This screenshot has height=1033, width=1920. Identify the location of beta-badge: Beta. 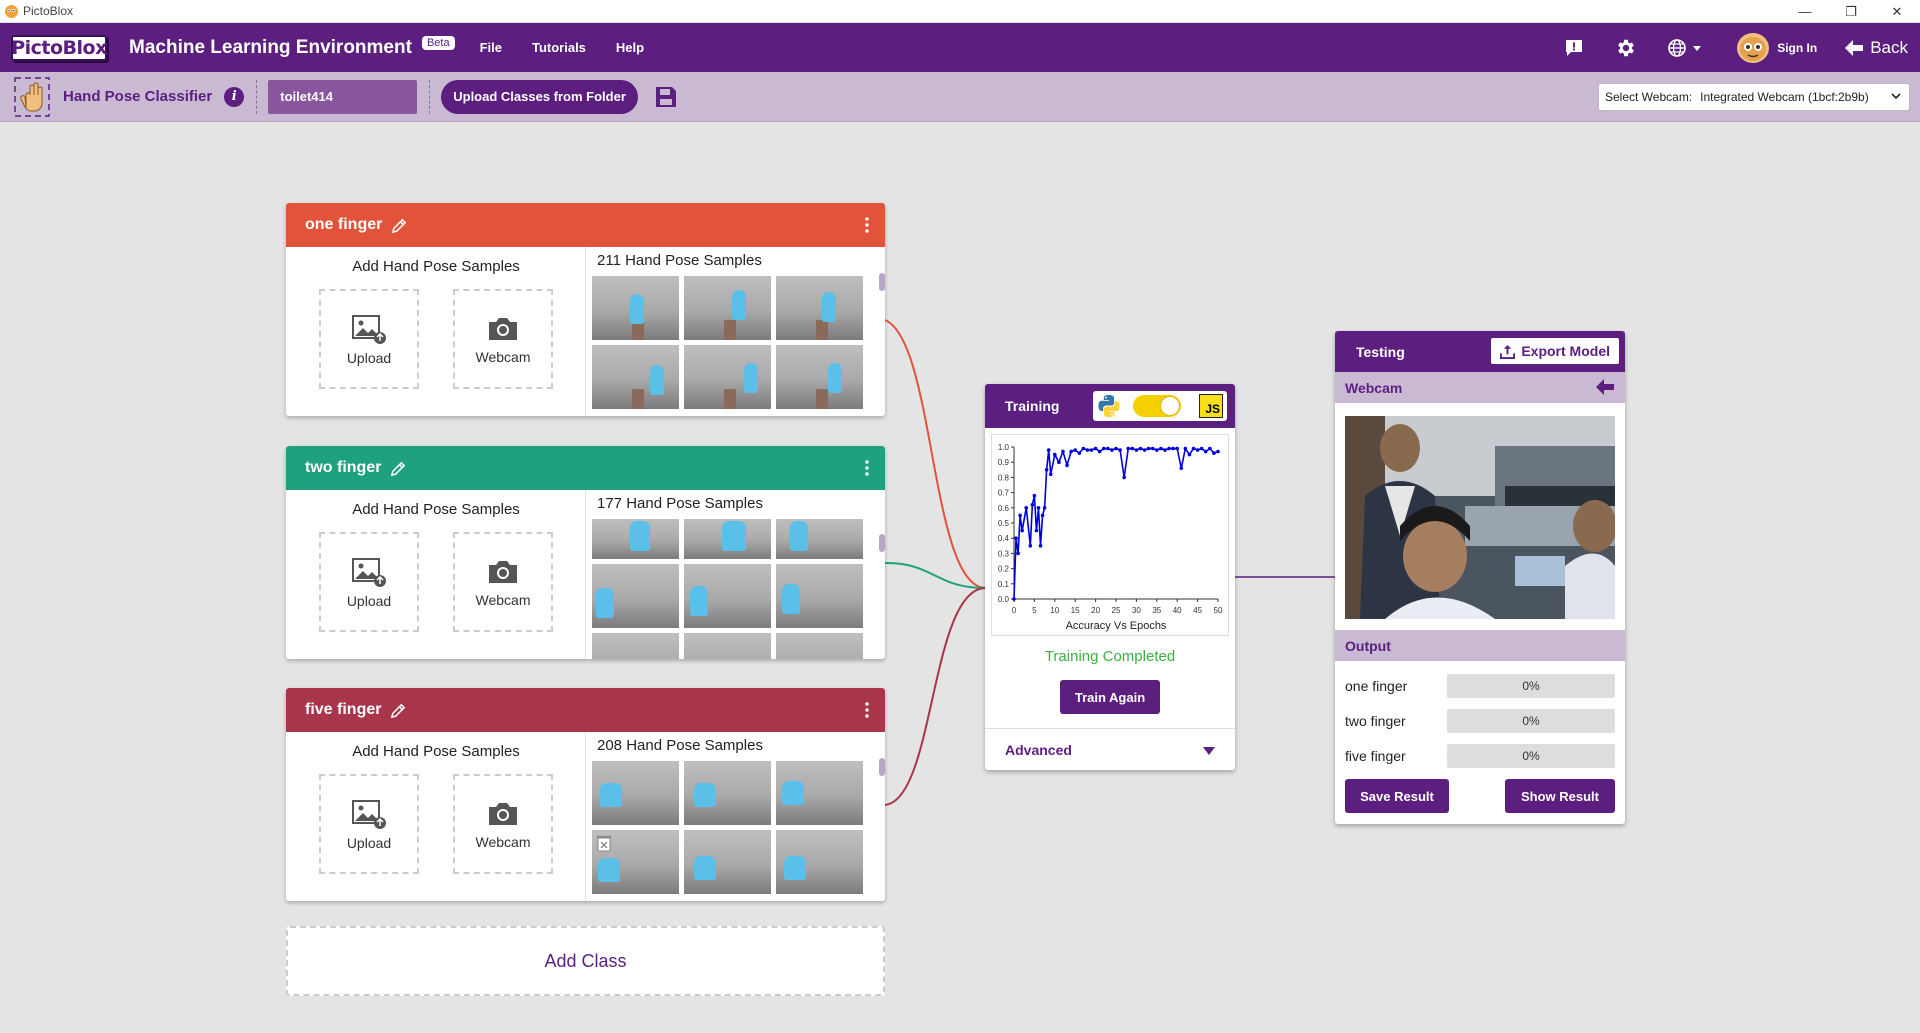
(438, 42).